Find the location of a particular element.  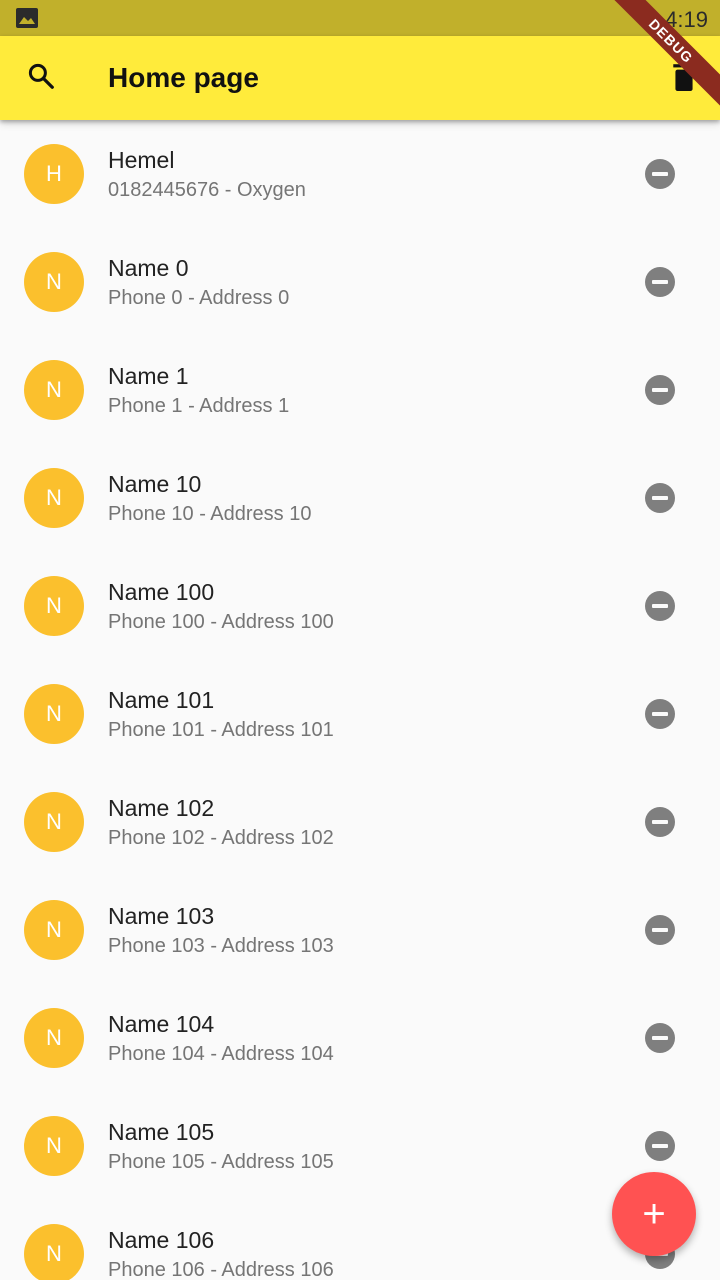

contact-name: Name 103 is located at coordinates (161, 916).